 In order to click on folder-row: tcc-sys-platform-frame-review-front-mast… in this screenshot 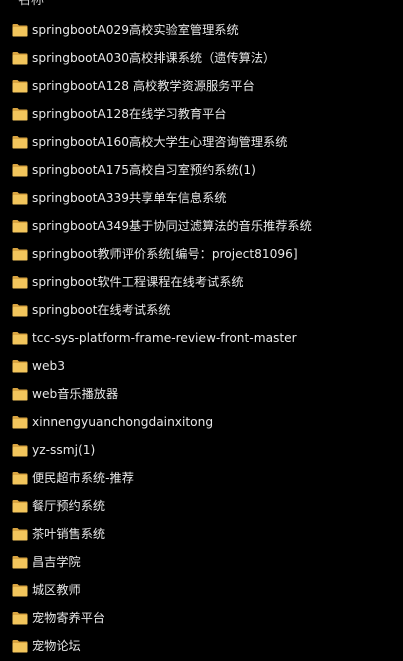, I will do `click(201, 338)`.